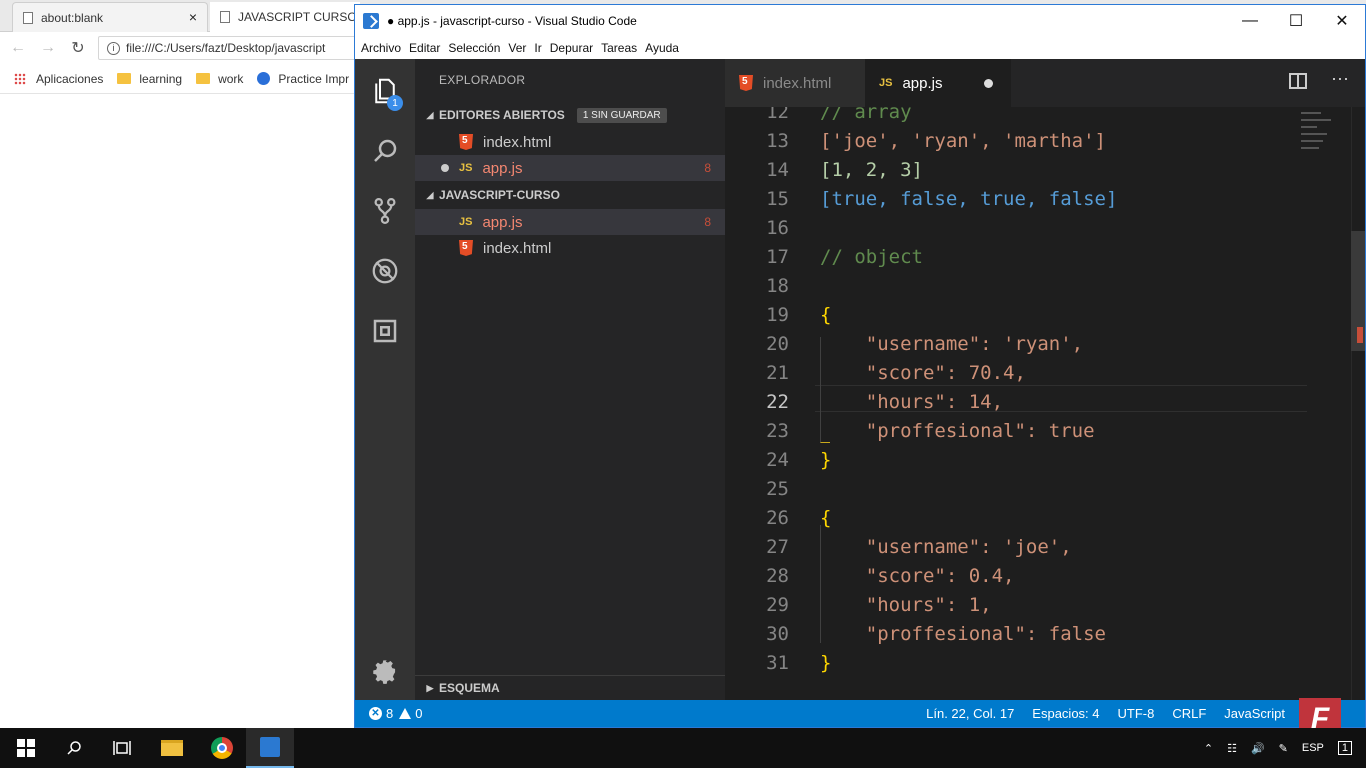  I want to click on browser-tab-javascript-curso: JAVASCRIPT CURSO, so click(285, 17).